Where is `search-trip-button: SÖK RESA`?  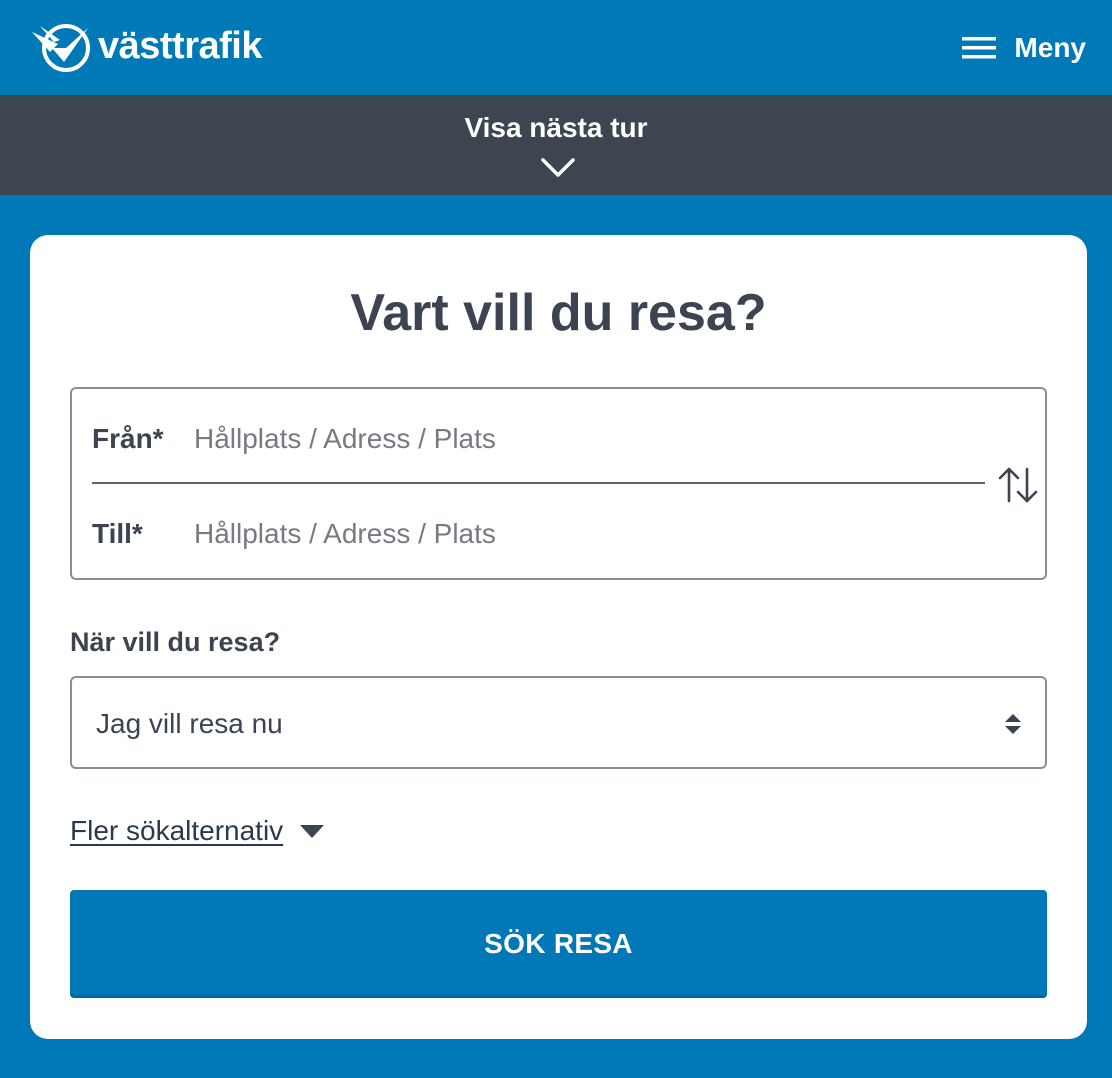 search-trip-button: SÖK RESA is located at coordinates (558, 944).